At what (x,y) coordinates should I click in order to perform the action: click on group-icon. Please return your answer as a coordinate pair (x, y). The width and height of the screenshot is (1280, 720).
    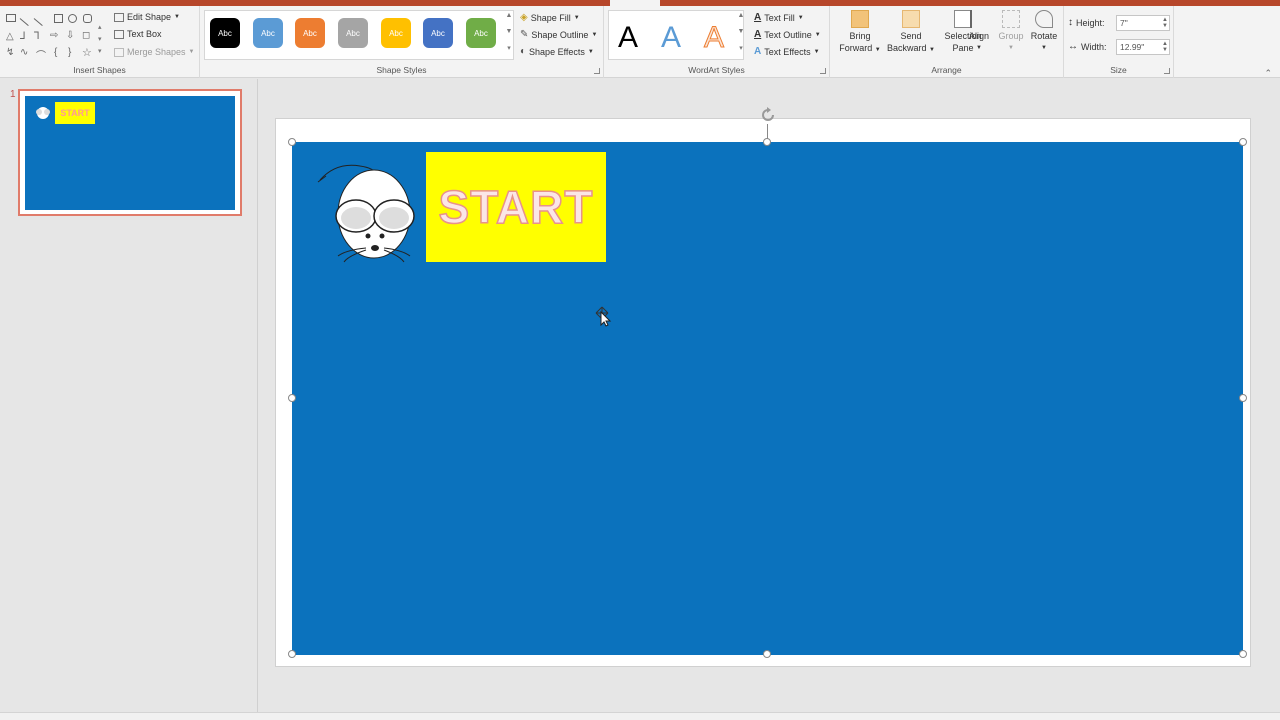
    Looking at the image, I should click on (1011, 19).